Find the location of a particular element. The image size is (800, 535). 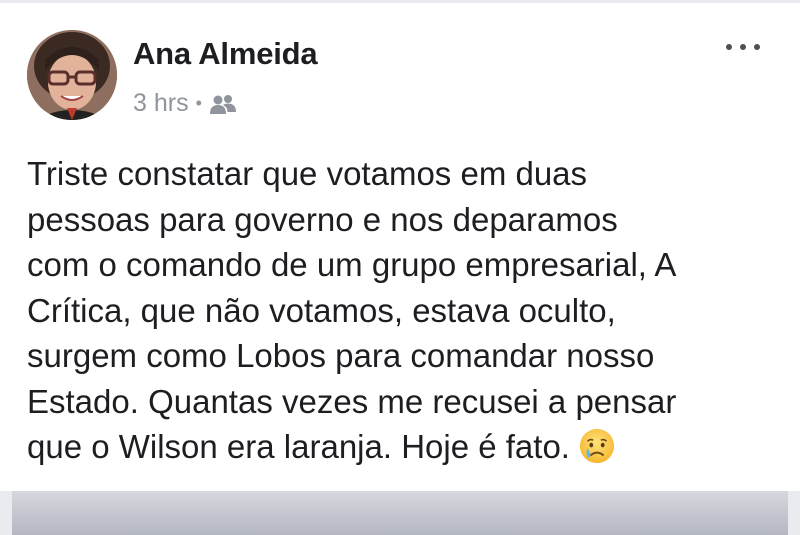

post-text-line: pessoas para governo e nos deparamos is located at coordinates (322, 219).